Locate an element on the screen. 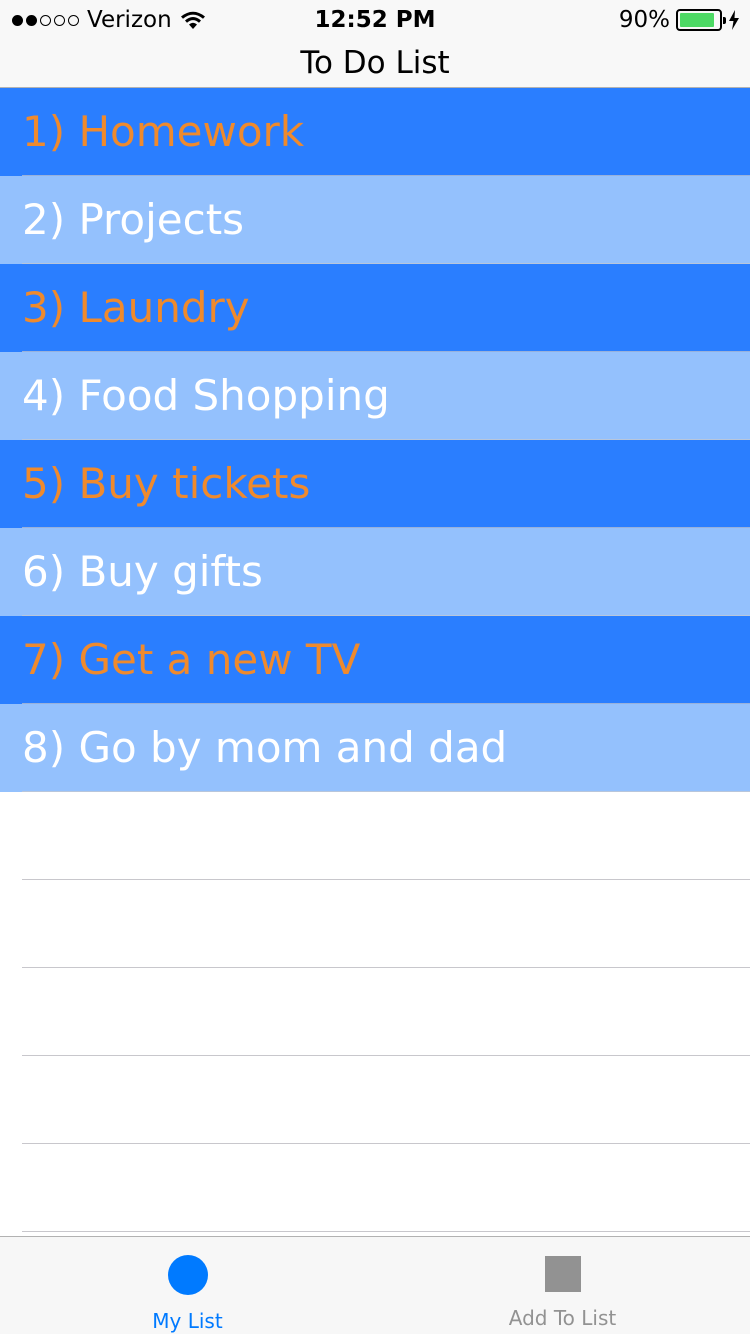  battery-tip is located at coordinates (724, 20).